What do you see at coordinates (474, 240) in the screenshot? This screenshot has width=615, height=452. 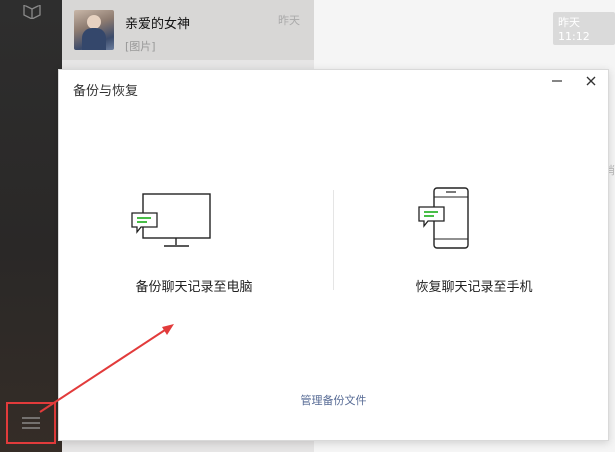 I see `restore-to-phone-option: 恢复聊天记录至手机` at bounding box center [474, 240].